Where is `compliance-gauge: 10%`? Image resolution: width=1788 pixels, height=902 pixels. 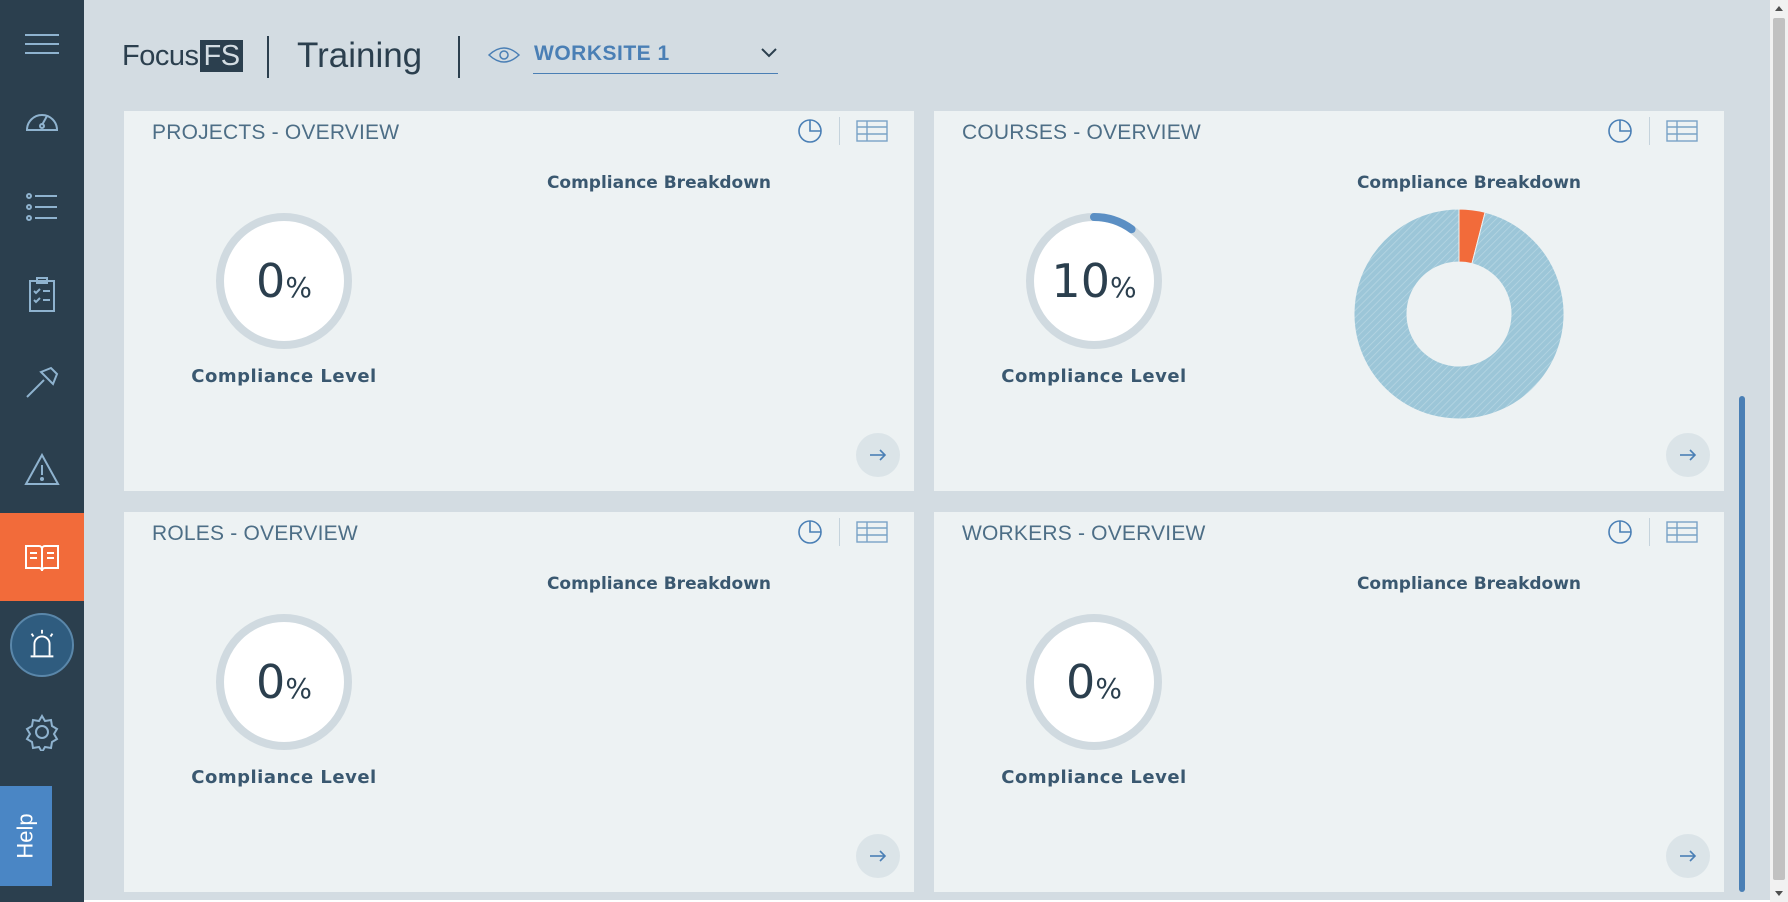
compliance-gauge: 10% is located at coordinates (1094, 281).